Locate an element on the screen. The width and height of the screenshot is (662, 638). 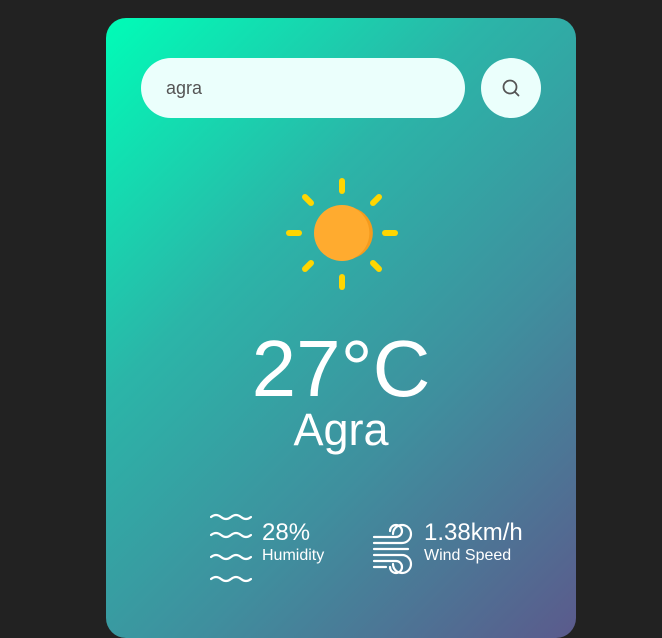
wind-text: 1.38km/h Wind Speed is located at coordinates (473, 539).